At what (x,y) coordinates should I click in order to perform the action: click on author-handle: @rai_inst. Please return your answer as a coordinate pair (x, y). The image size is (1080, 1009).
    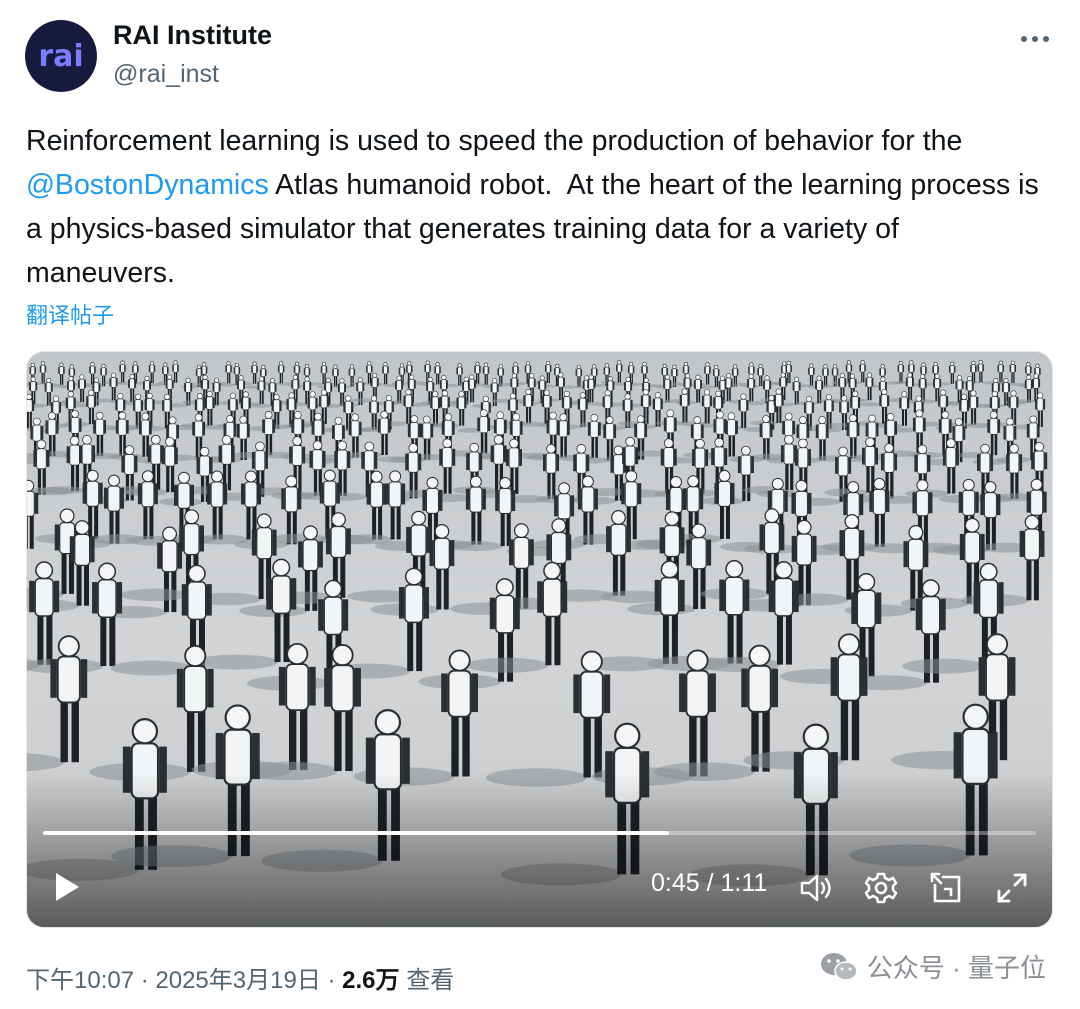
    Looking at the image, I should click on (166, 74).